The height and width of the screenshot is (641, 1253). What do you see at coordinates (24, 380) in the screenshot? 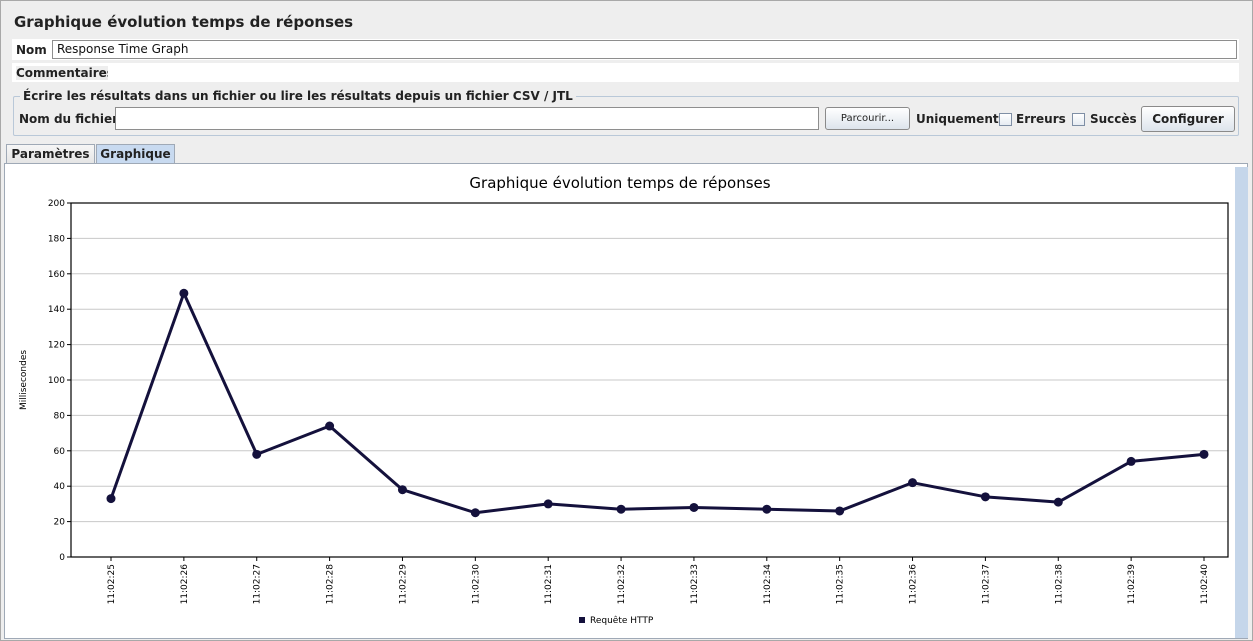
I see `y-axis-label: Millisecondes` at bounding box center [24, 380].